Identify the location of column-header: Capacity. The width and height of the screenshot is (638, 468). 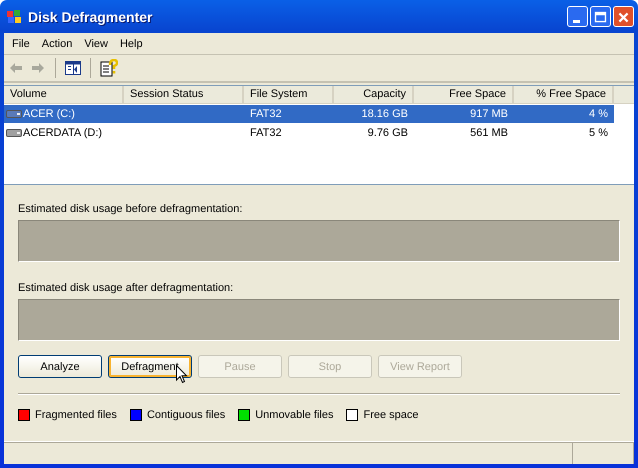
(374, 94).